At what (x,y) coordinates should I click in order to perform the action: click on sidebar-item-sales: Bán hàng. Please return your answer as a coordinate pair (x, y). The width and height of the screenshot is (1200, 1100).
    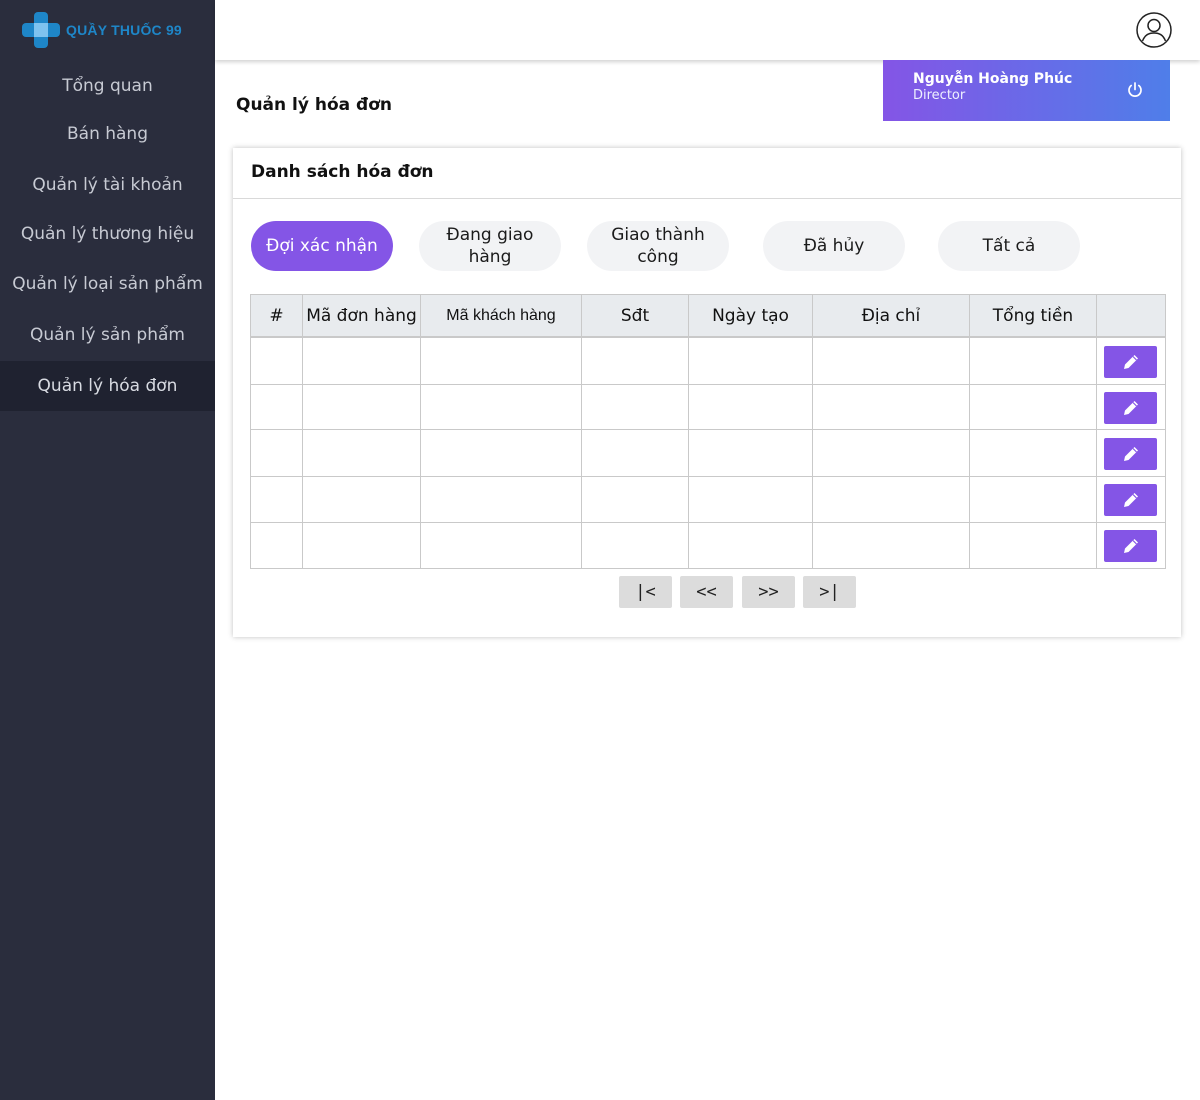
    Looking at the image, I should click on (107, 134).